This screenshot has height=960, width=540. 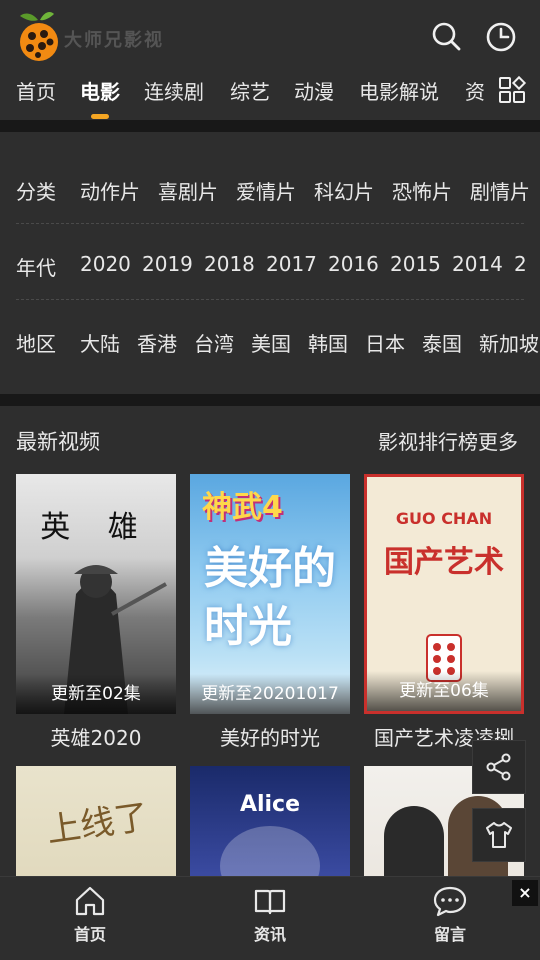 I want to click on filter-option: 2017, so click(x=291, y=264).